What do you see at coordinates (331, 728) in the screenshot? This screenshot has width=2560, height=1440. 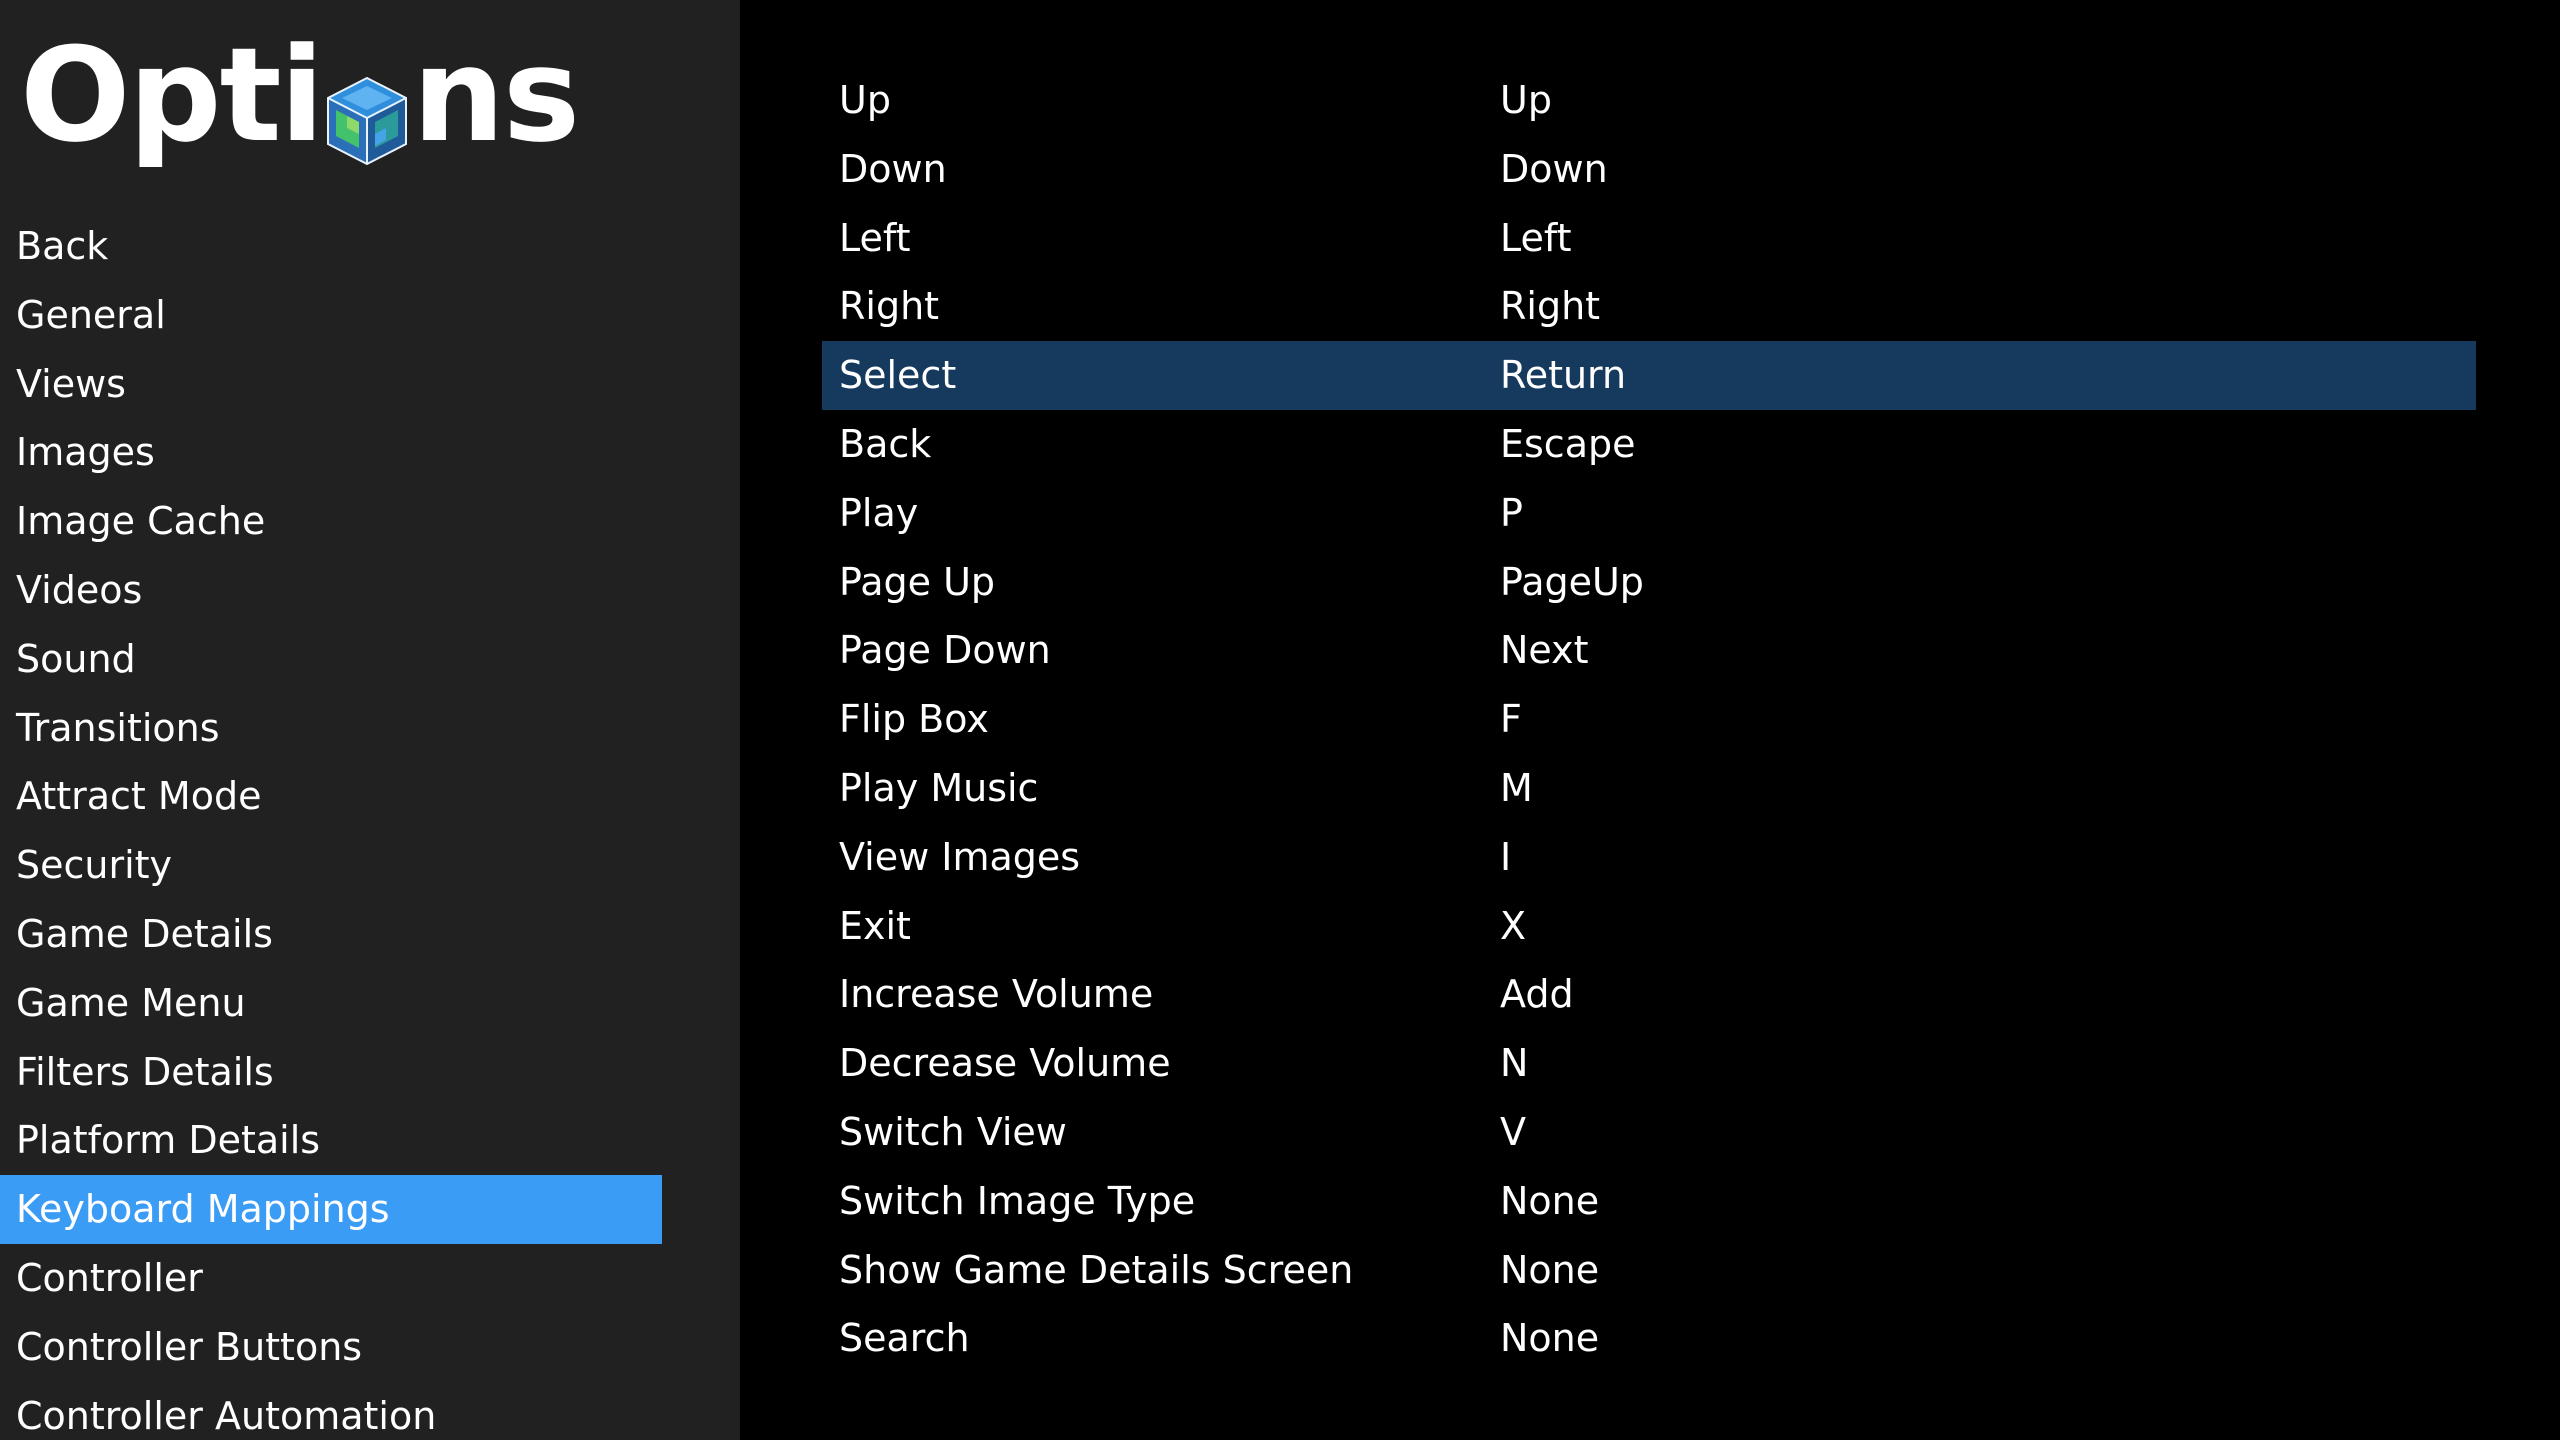 I see `sidebar-item-transitions: Transitions` at bounding box center [331, 728].